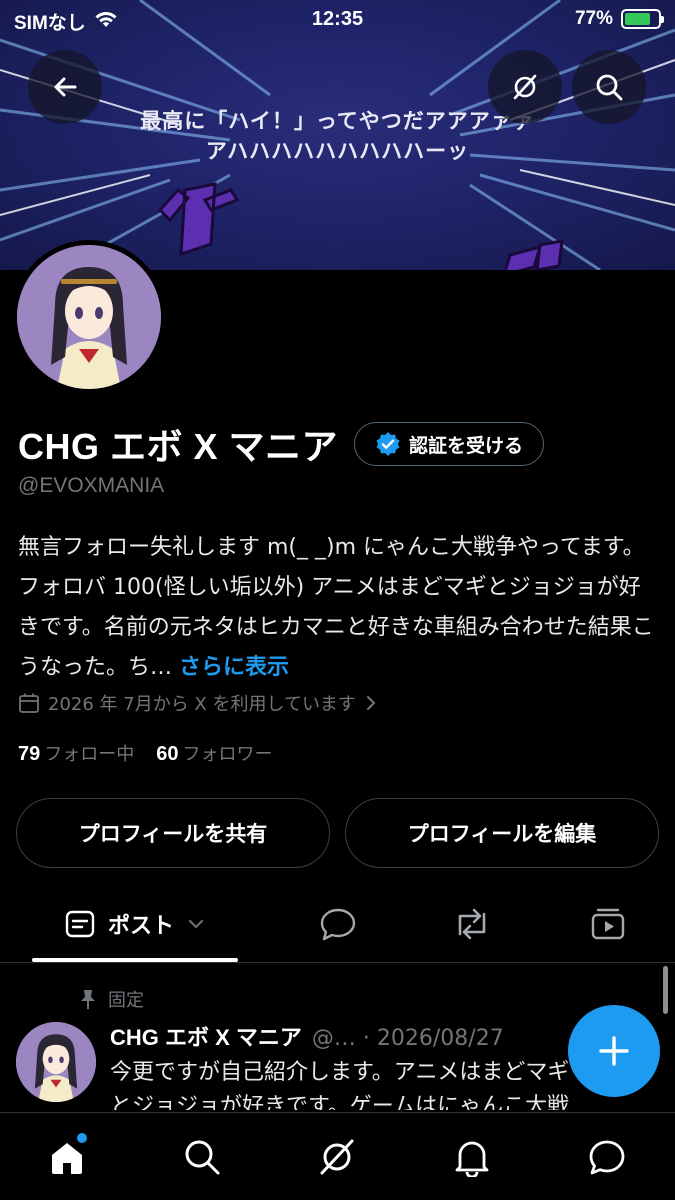 Image resolution: width=675 pixels, height=1200 pixels. Describe the element at coordinates (206, 1036) in the screenshot. I see `post-author-name: CHG エボ X マニア` at that location.